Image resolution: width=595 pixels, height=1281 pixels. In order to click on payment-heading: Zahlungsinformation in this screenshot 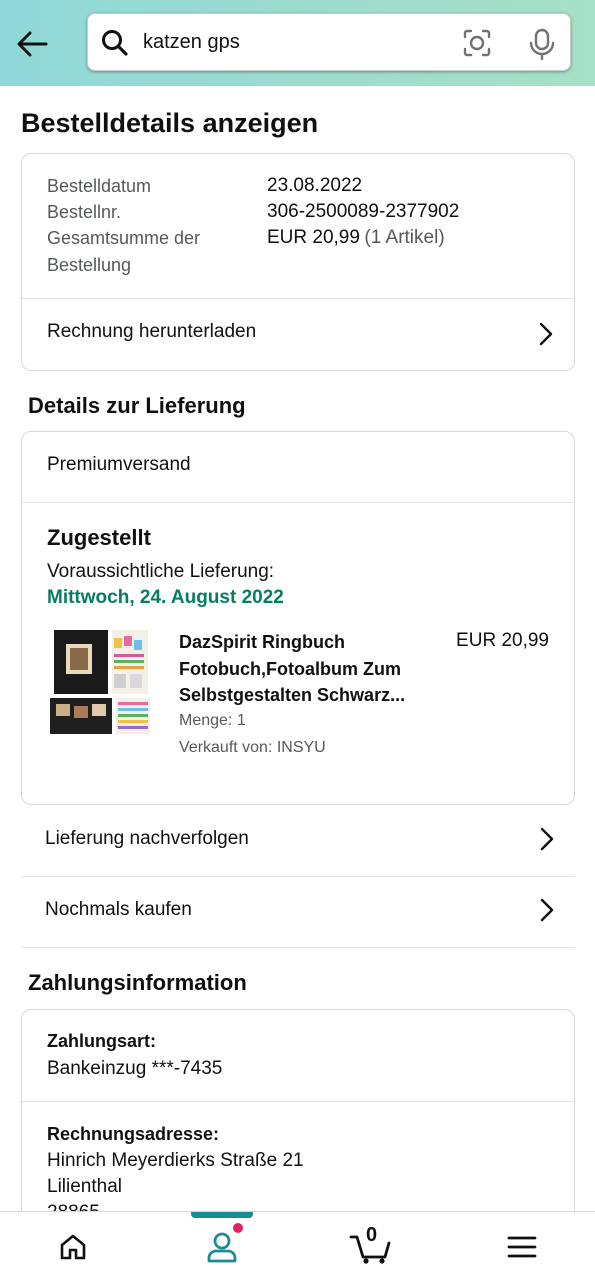, I will do `click(137, 982)`.